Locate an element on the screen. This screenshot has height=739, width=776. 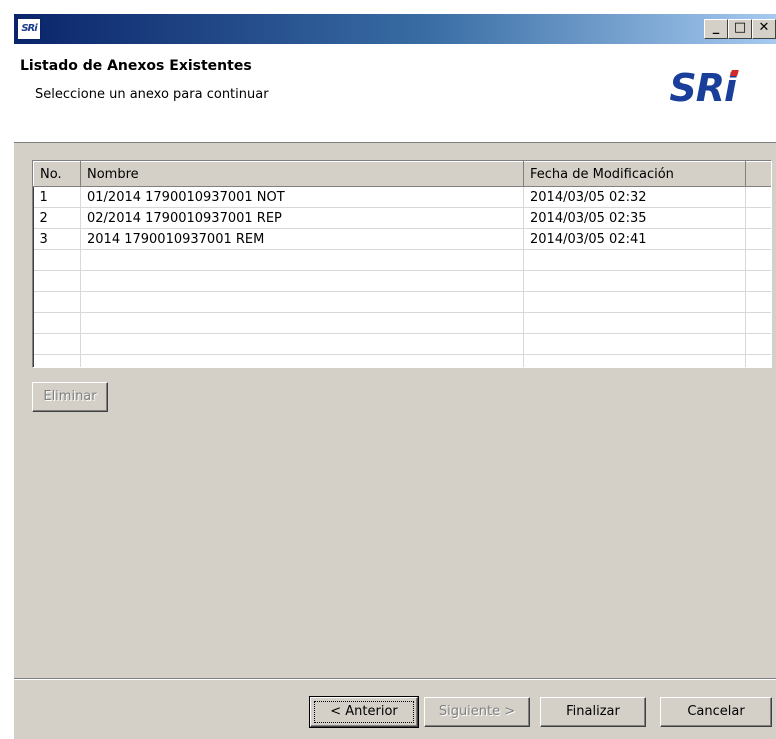
page-subtitle: Seleccione un anexo para continuar is located at coordinates (152, 94).